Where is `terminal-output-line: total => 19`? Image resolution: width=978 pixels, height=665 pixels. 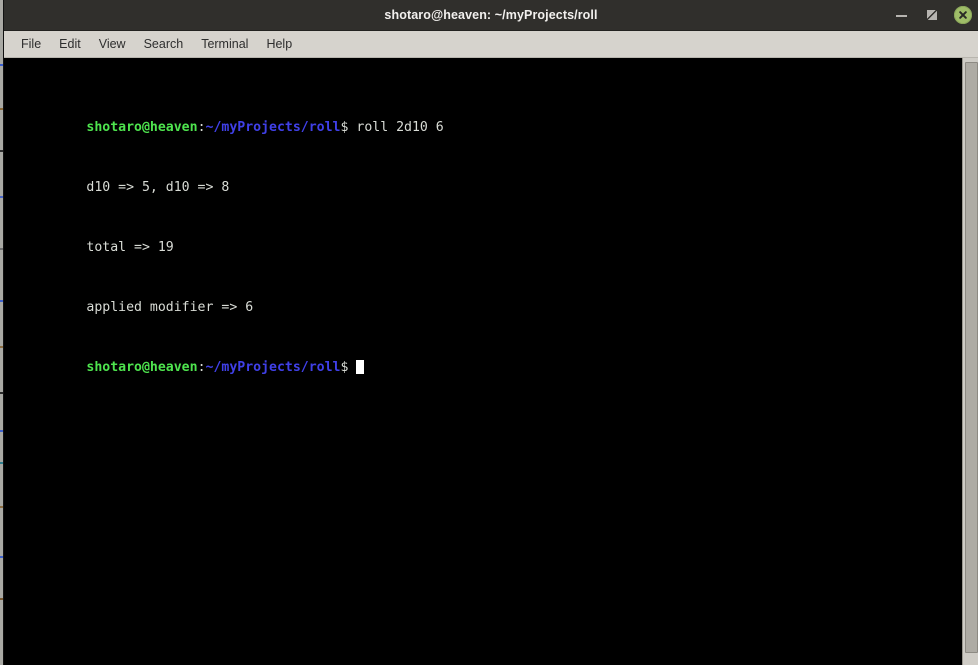
terminal-output-line: total => 19 is located at coordinates (484, 240).